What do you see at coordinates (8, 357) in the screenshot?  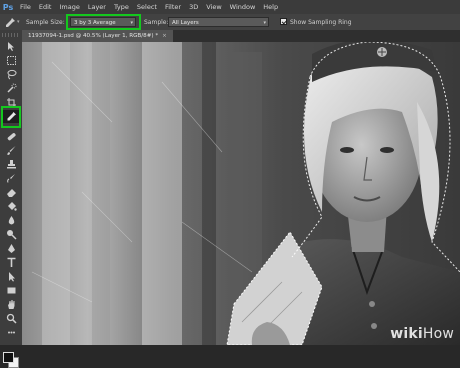 I see `foreground-color-swatch` at bounding box center [8, 357].